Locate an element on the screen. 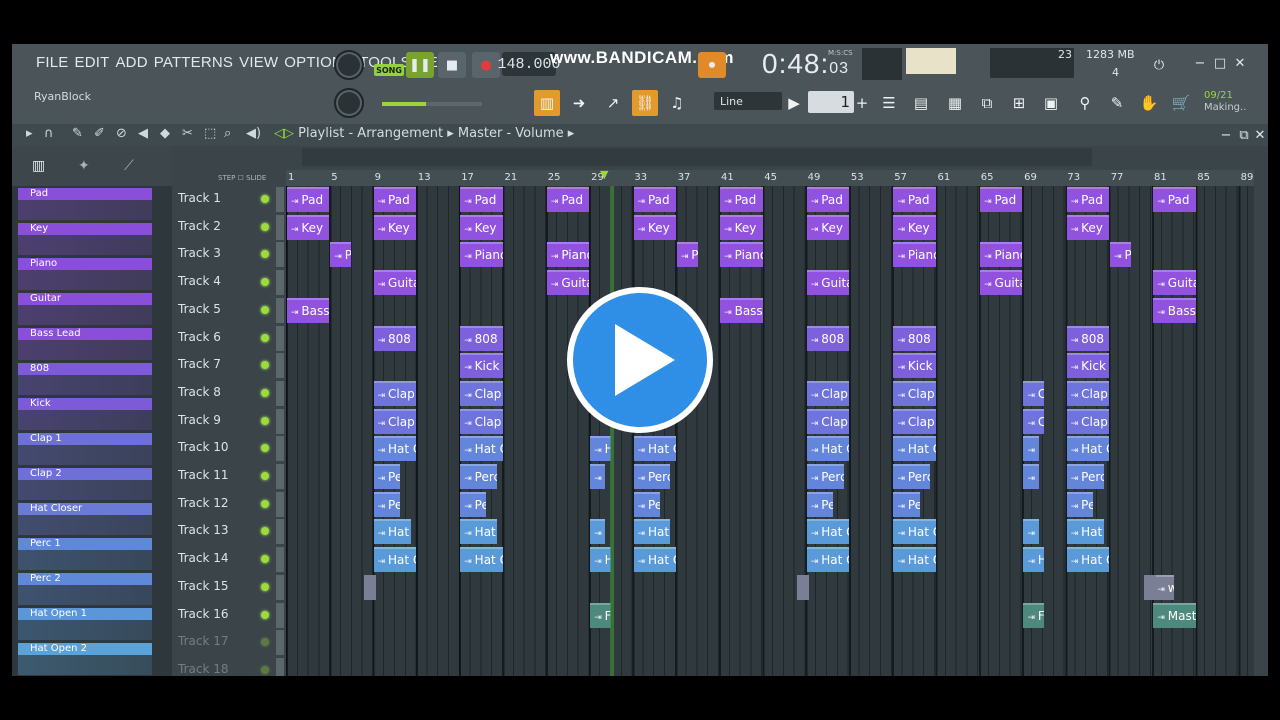 The image size is (1280, 720). piano-roll-view-icon: ▤ is located at coordinates (921, 103).